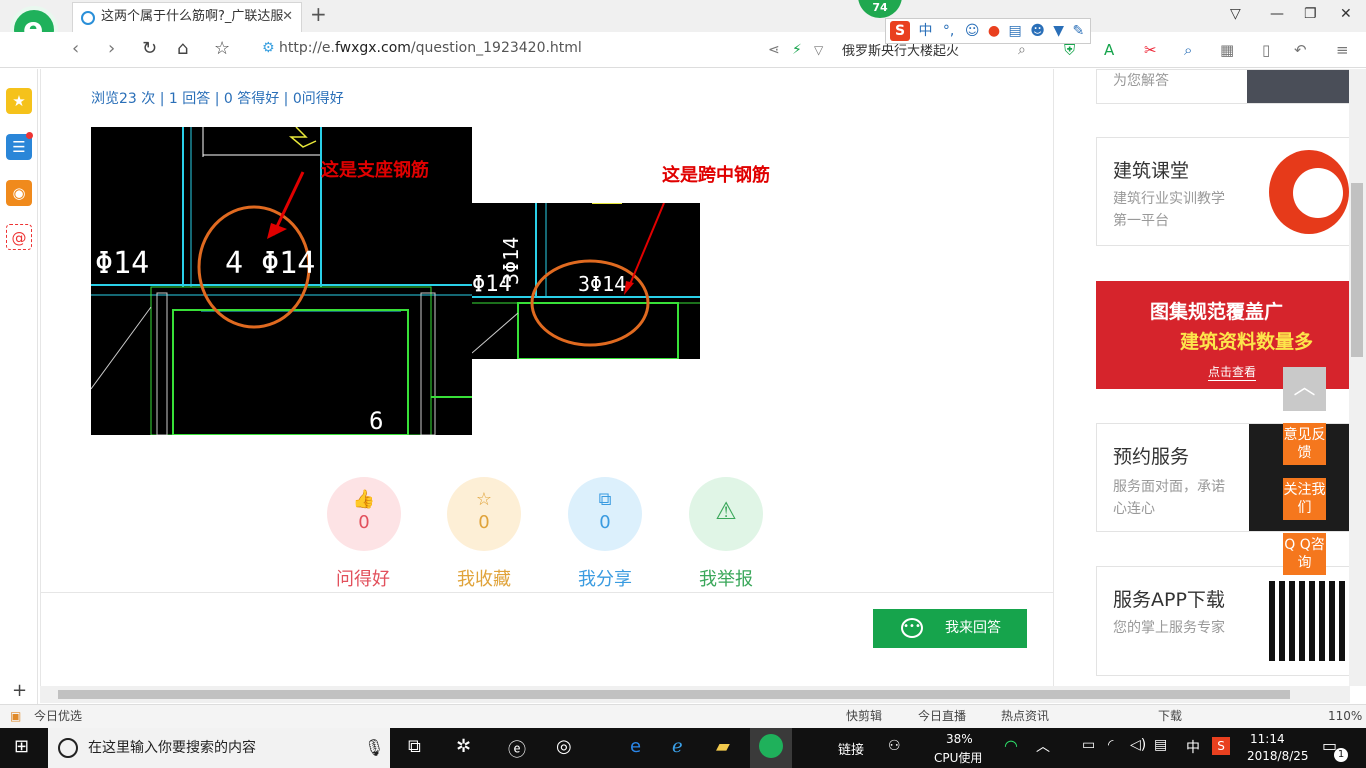 This screenshot has height=768, width=1366. What do you see at coordinates (1346, 14) in the screenshot?
I see `close-window-button: ✕` at bounding box center [1346, 14].